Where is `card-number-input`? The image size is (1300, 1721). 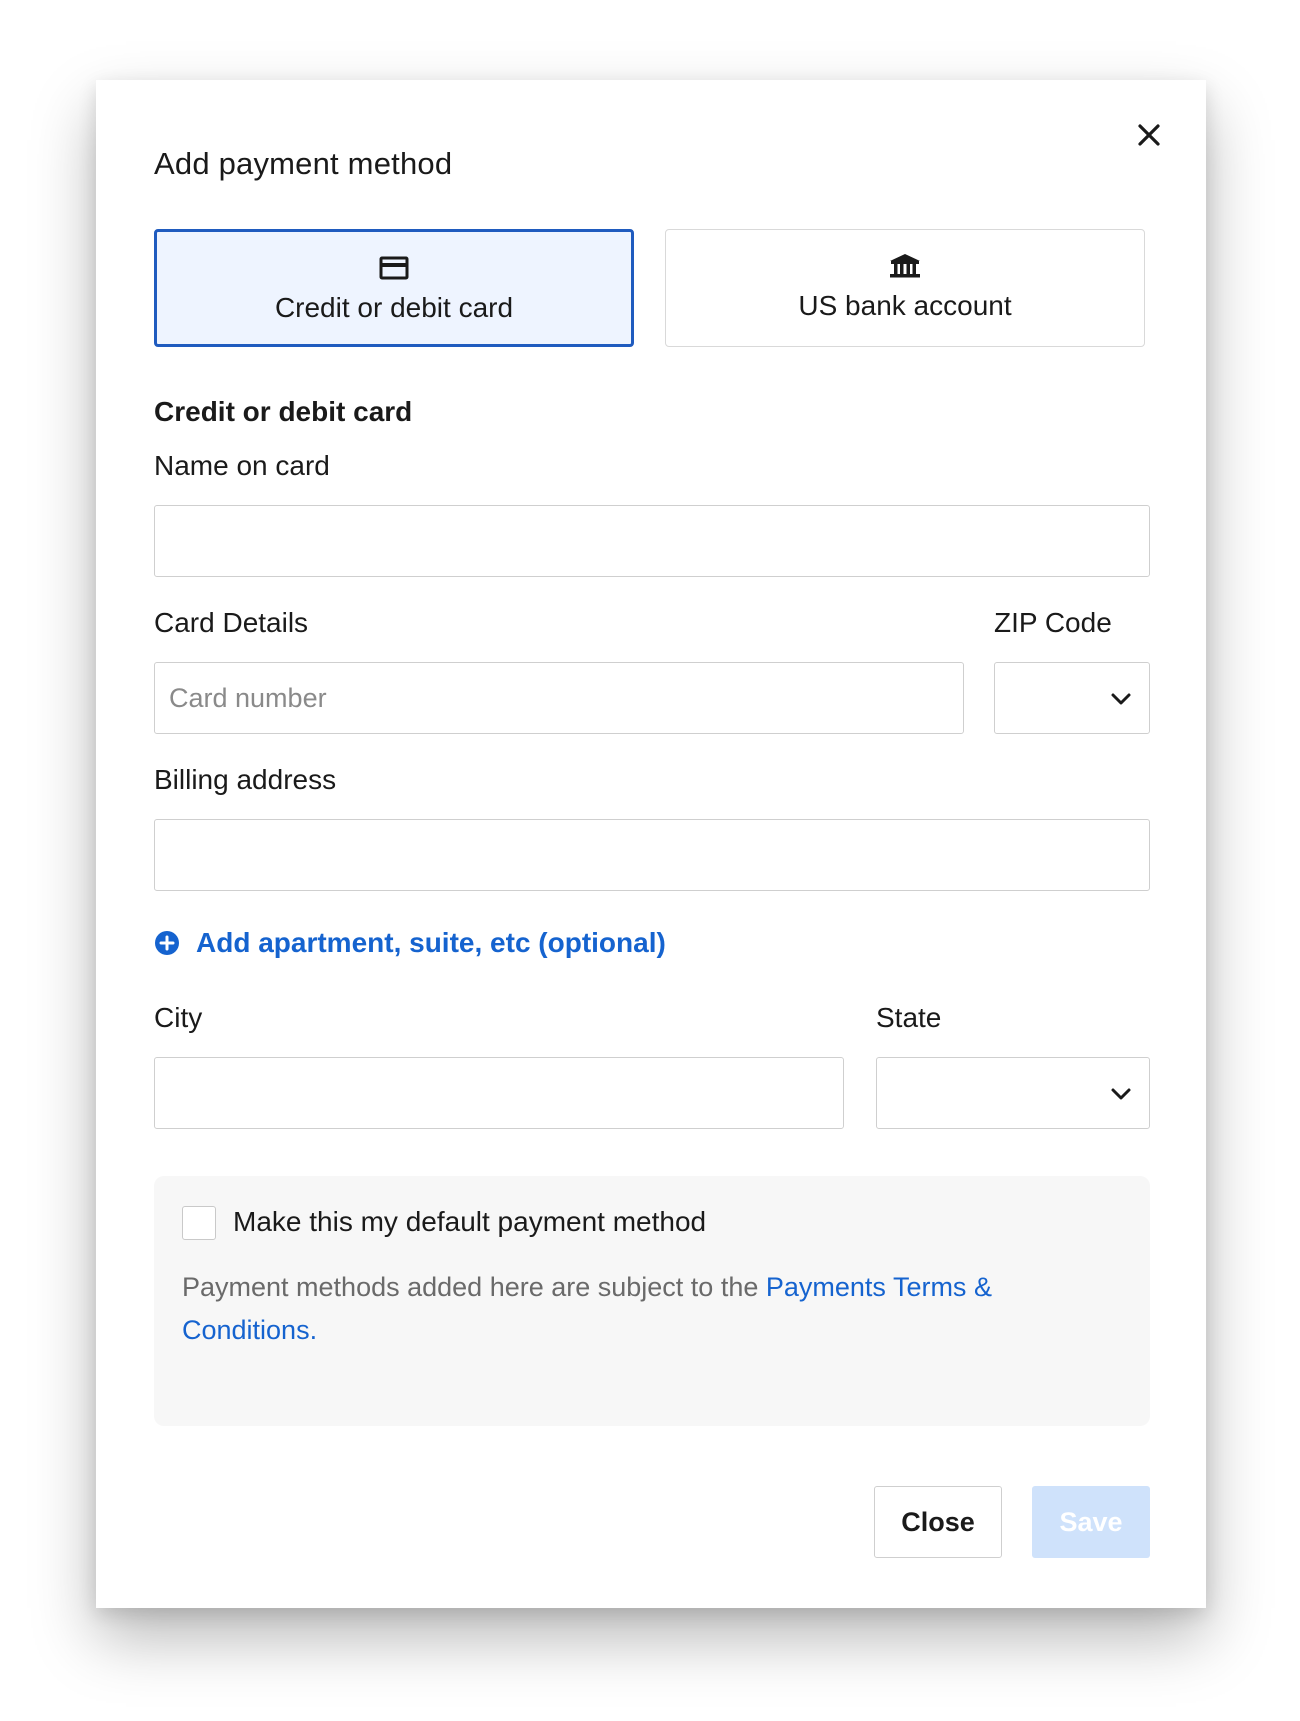 card-number-input is located at coordinates (559, 698).